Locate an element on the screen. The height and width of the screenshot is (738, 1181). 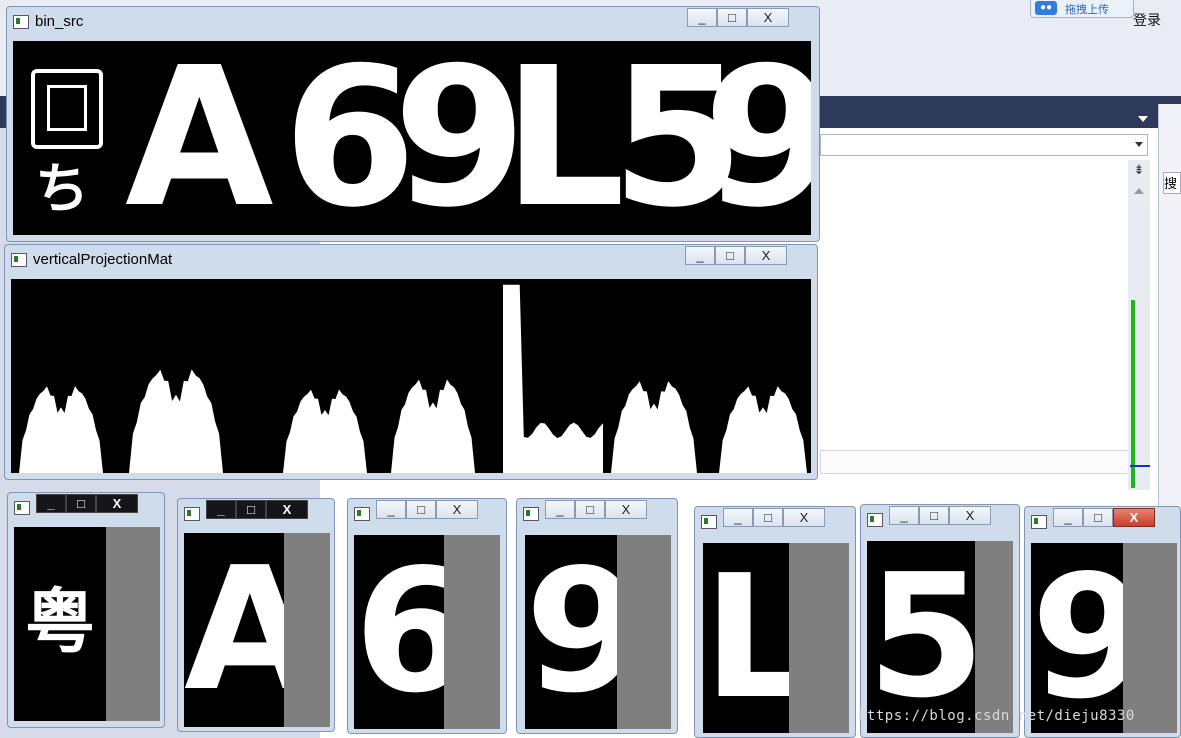
search-box: 搜 is located at coordinates (1172, 183).